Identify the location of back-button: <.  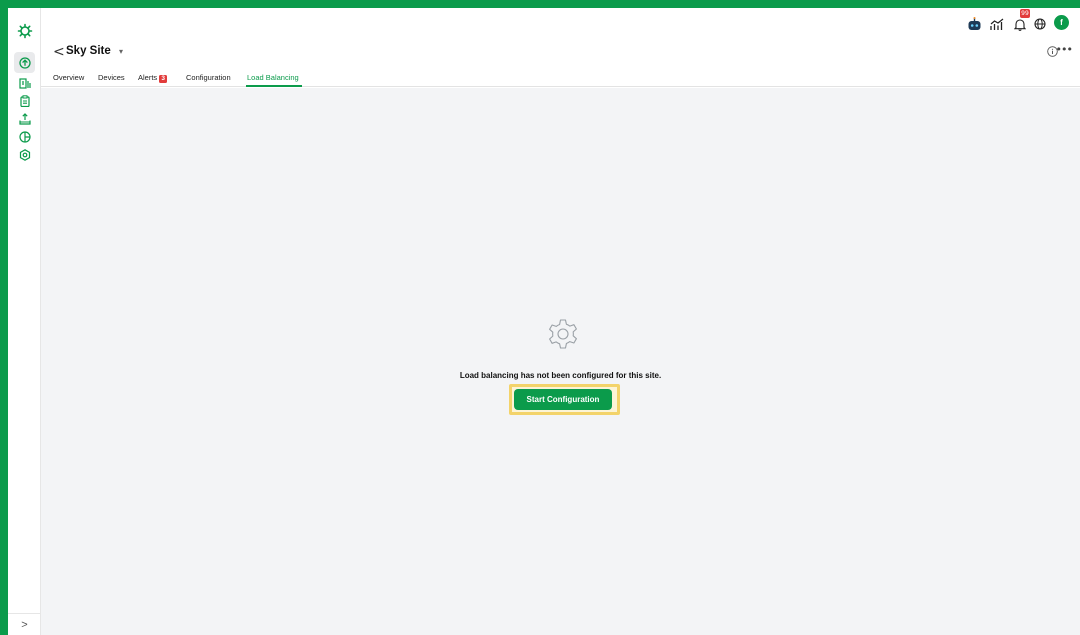
(59, 52).